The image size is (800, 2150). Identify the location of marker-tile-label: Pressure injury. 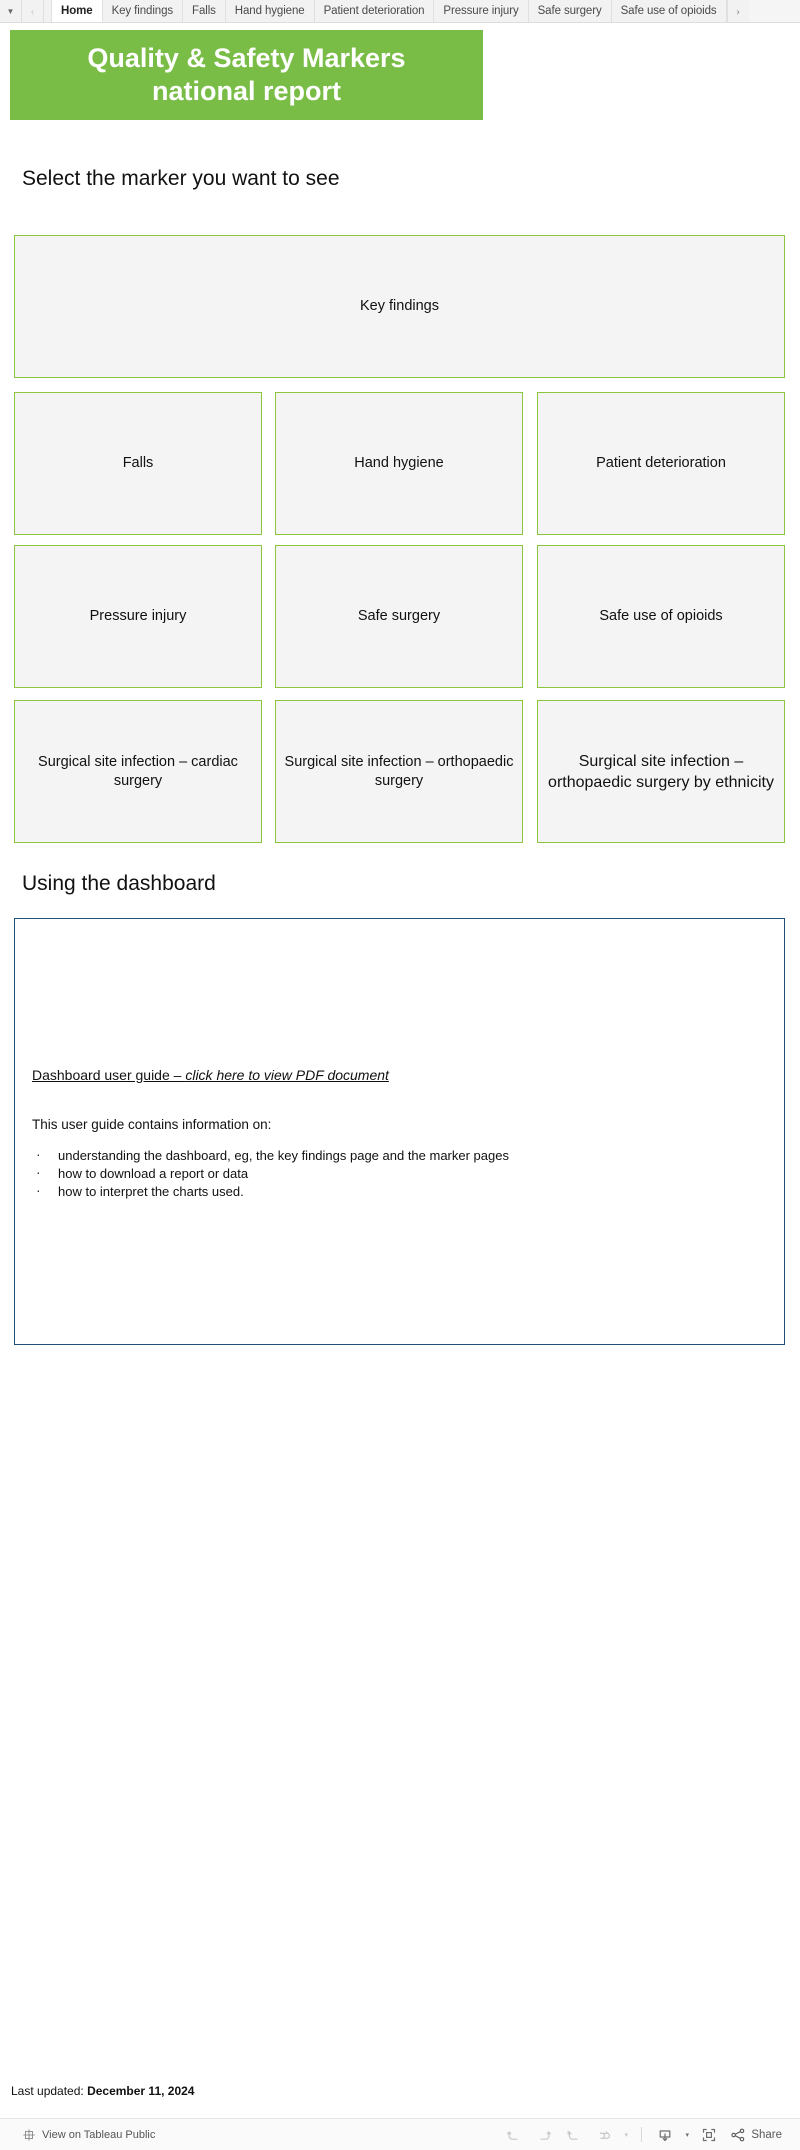
(138, 616).